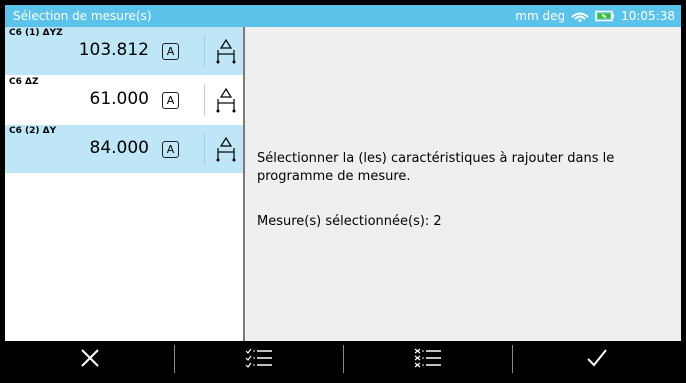  What do you see at coordinates (343, 16) in the screenshot?
I see `title-bar: Sélection de mesure(s) mm deg 10:05:38` at bounding box center [343, 16].